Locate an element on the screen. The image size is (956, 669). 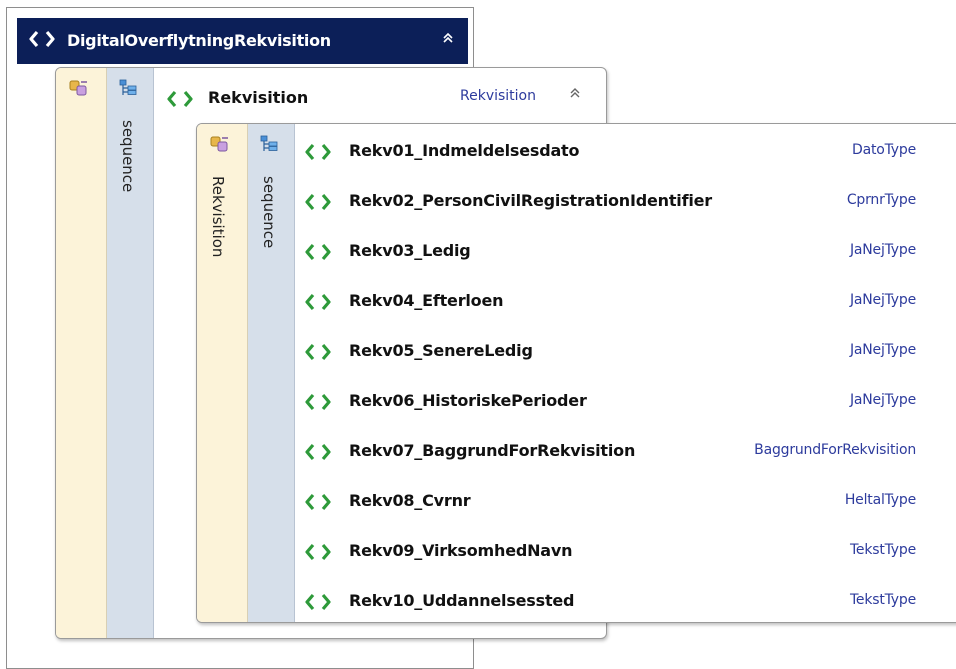
element-row: Rekv08_Cvrnr HeltalType is located at coordinates (615, 501).